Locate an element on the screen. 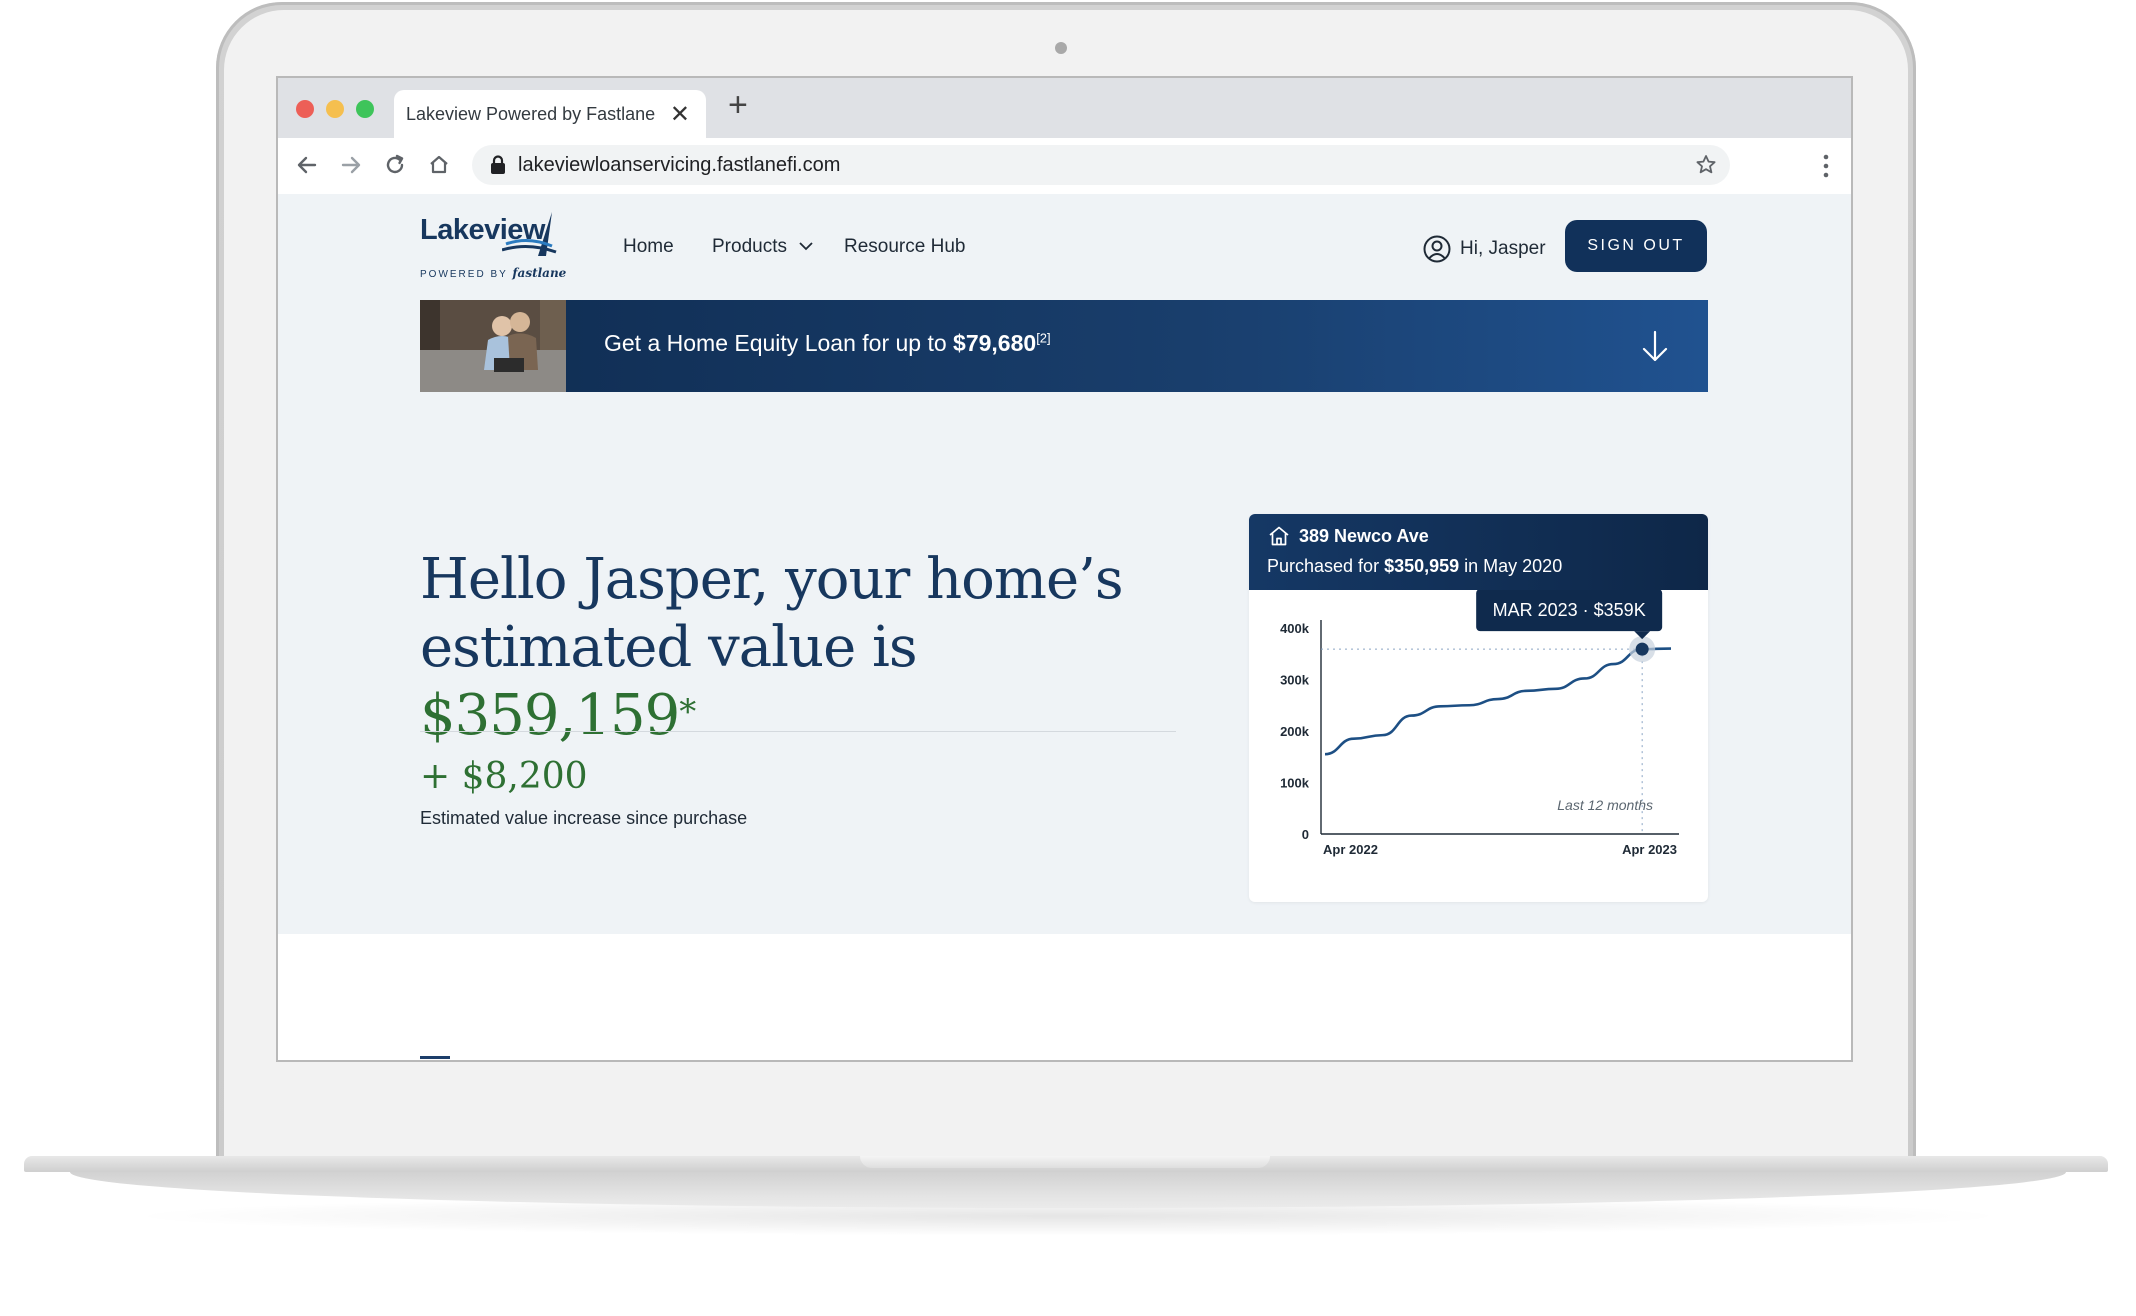 Image resolution: width=2136 pixels, height=1316 pixels. y-tick-label: 0 is located at coordinates (1305, 834).